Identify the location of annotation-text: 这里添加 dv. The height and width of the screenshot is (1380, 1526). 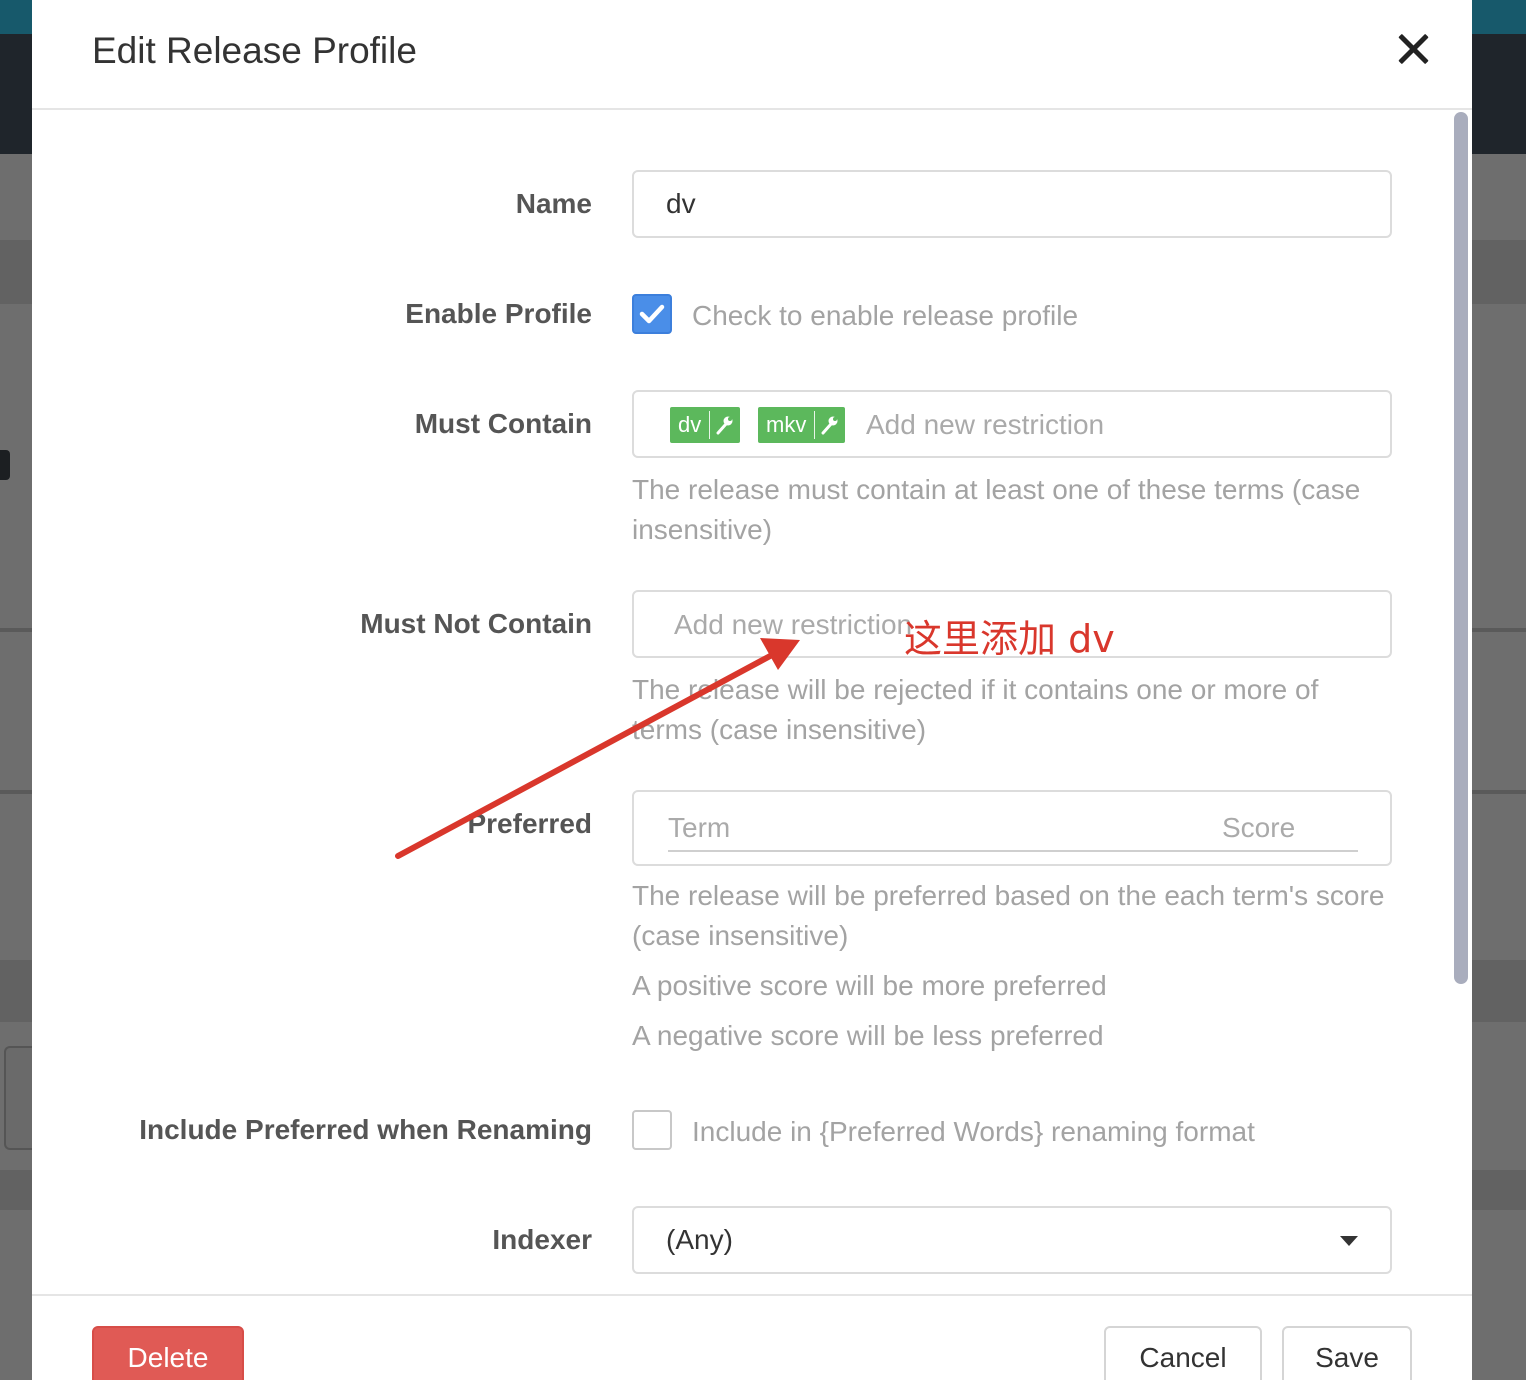
(1009, 639).